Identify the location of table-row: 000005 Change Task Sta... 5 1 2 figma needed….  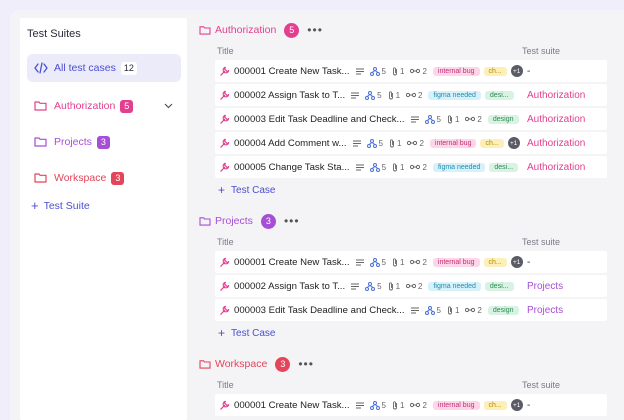
(411, 167).